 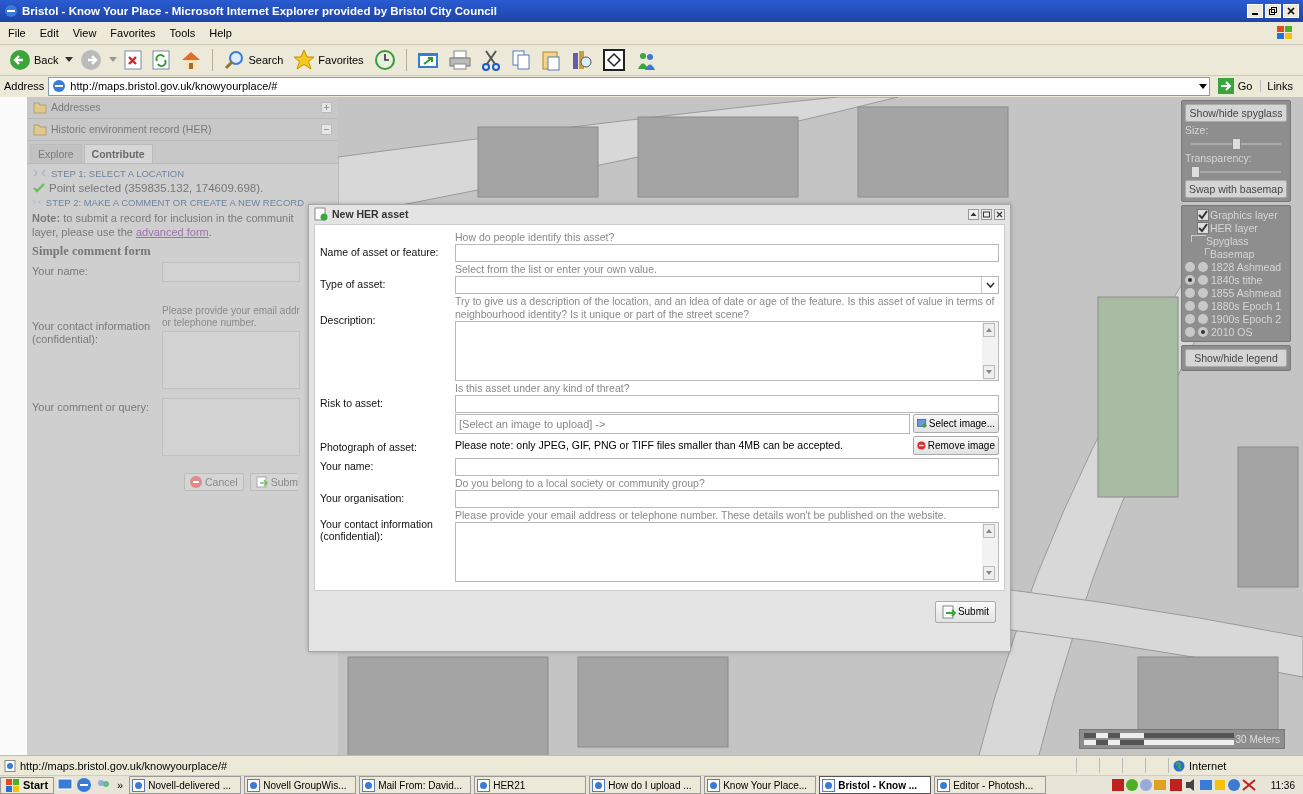 I want to click on slider-label: Transparency:, so click(x=1219, y=157).